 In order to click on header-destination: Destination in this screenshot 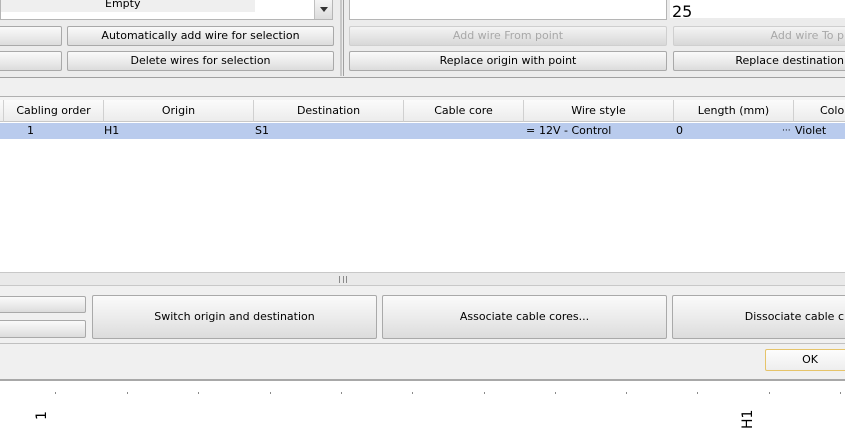, I will do `click(329, 111)`.